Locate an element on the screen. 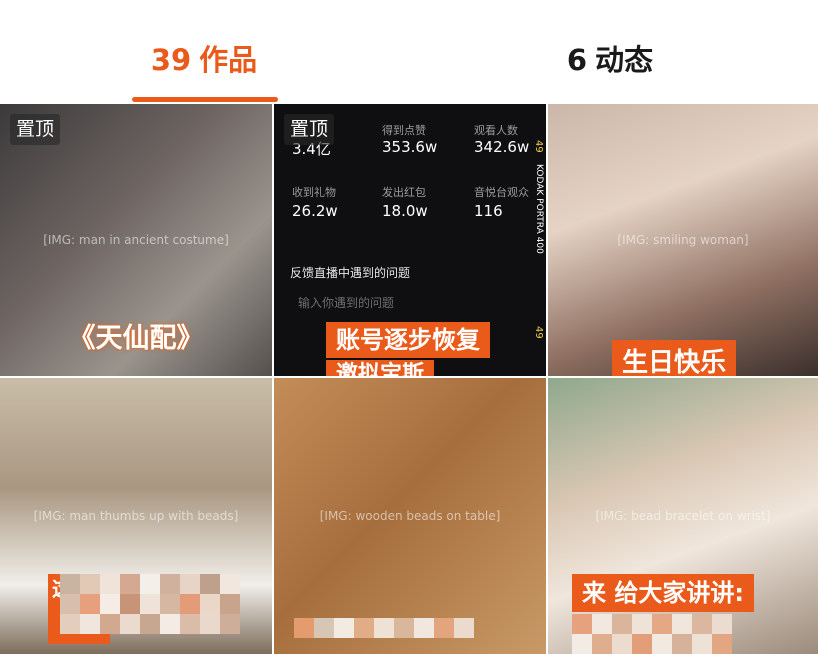  dynamics-label: 动态 is located at coordinates (624, 60).